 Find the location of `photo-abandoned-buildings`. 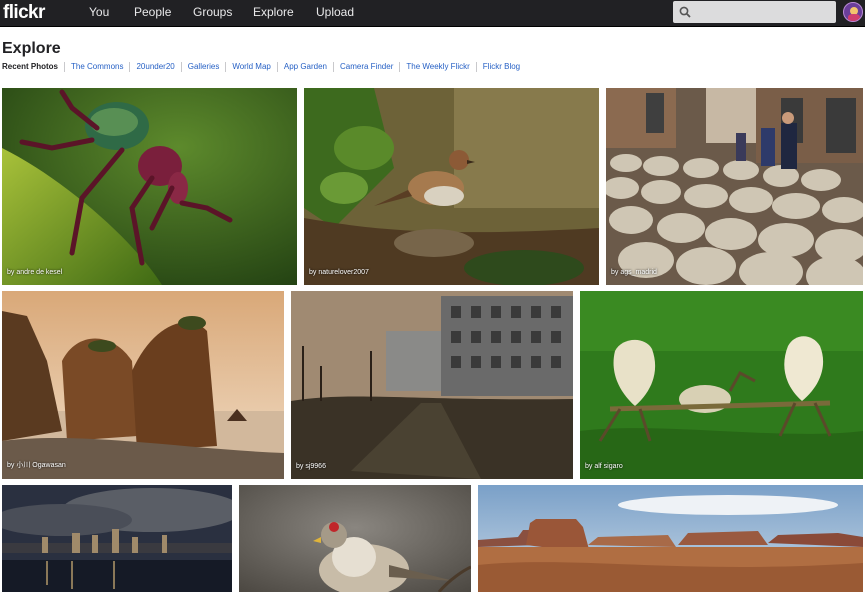

photo-abandoned-buildings is located at coordinates (432, 385).